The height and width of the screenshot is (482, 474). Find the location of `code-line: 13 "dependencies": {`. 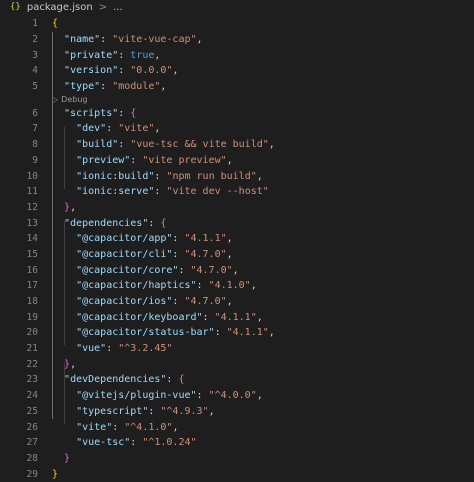

code-line: 13 "dependencies": { is located at coordinates (237, 223).